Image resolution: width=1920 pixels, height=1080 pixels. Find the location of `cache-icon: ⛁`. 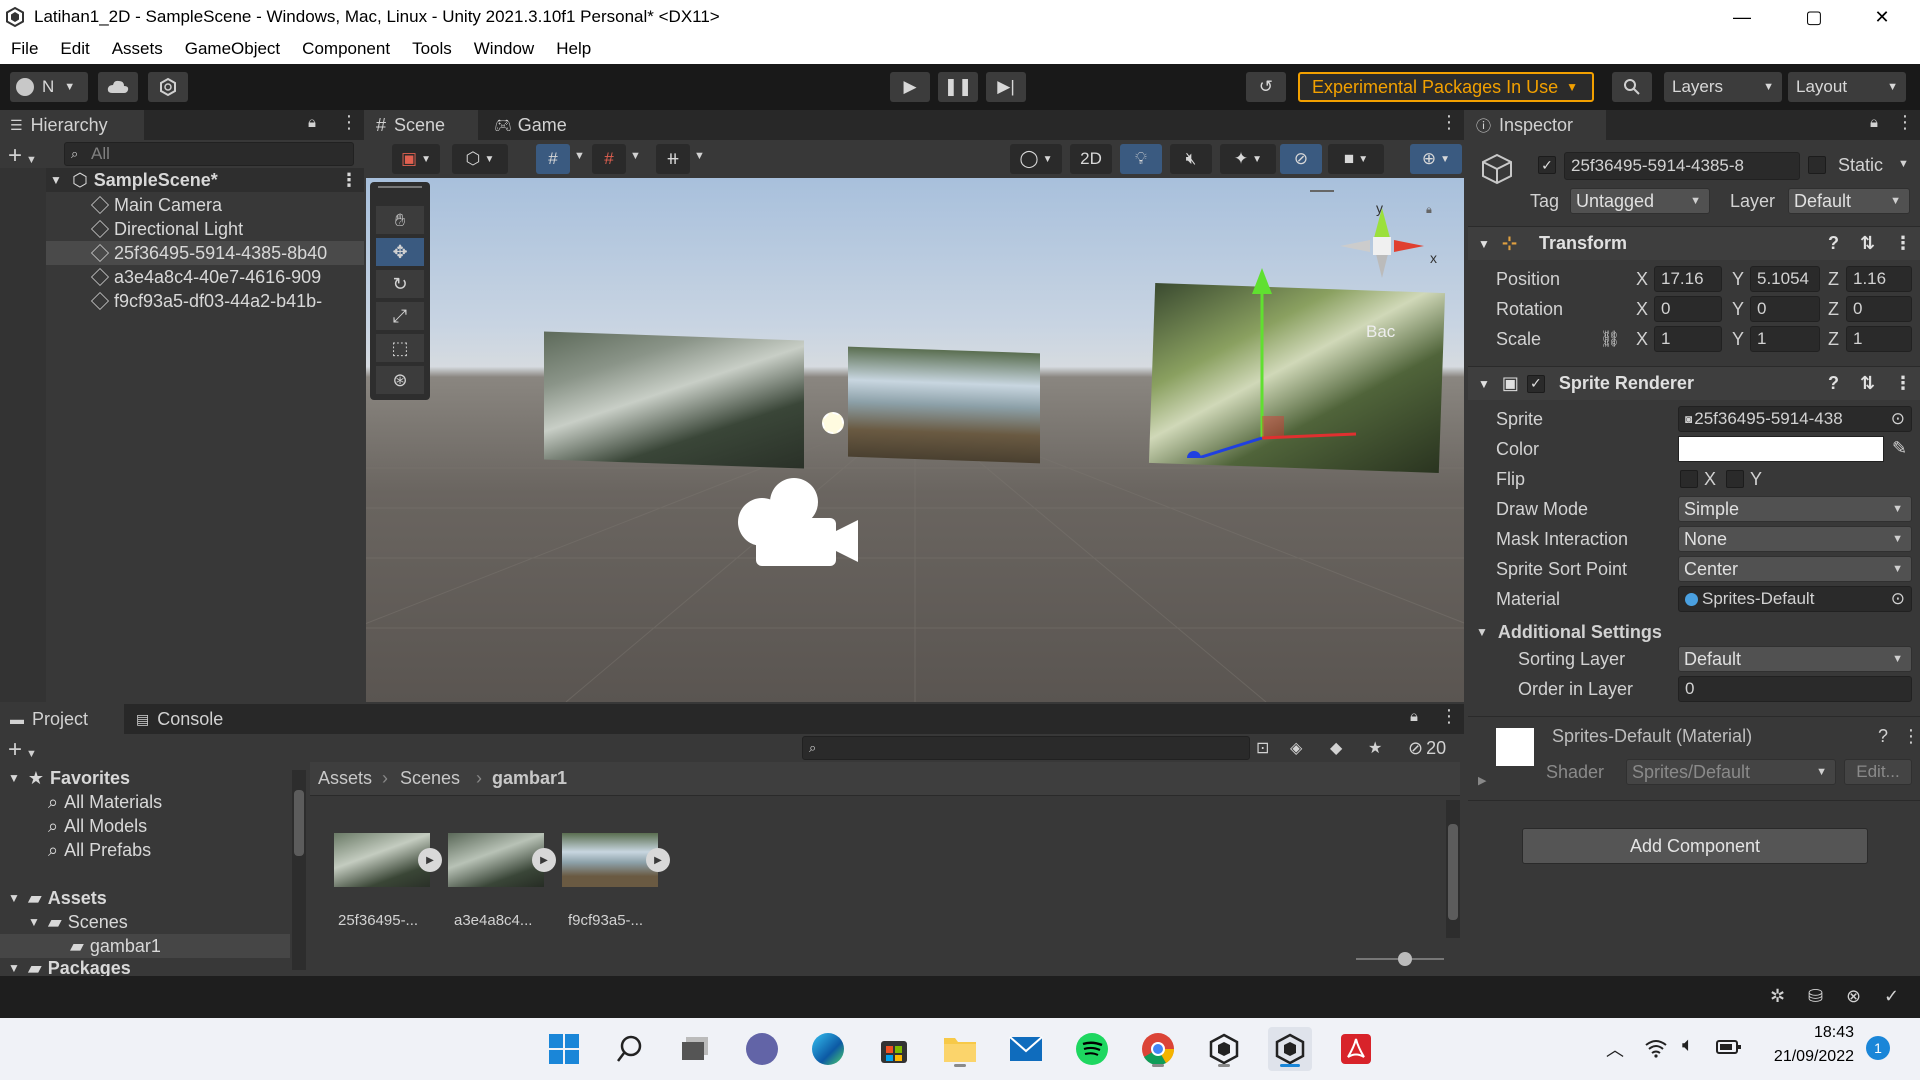

cache-icon: ⛁ is located at coordinates (1815, 996).